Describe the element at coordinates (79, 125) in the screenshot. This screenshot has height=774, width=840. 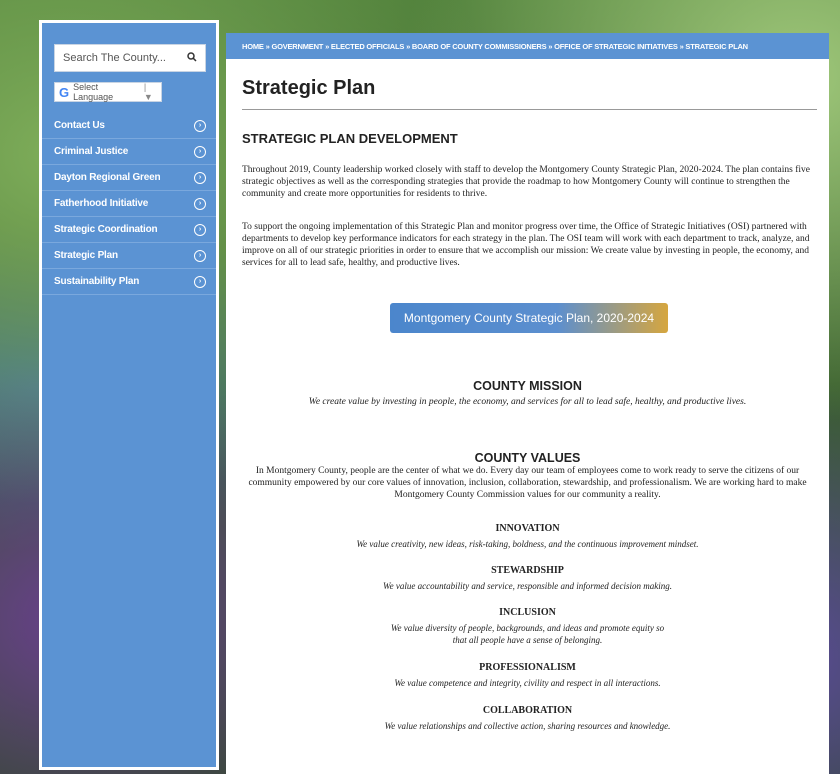
I see `sidebar-item-label: Contact Us` at that location.